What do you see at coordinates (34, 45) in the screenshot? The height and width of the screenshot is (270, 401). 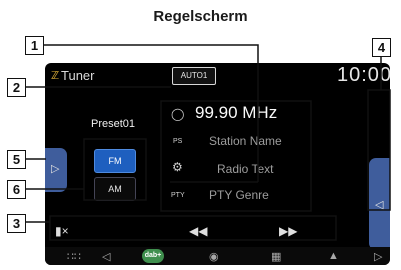 I see `callout-1: 1` at bounding box center [34, 45].